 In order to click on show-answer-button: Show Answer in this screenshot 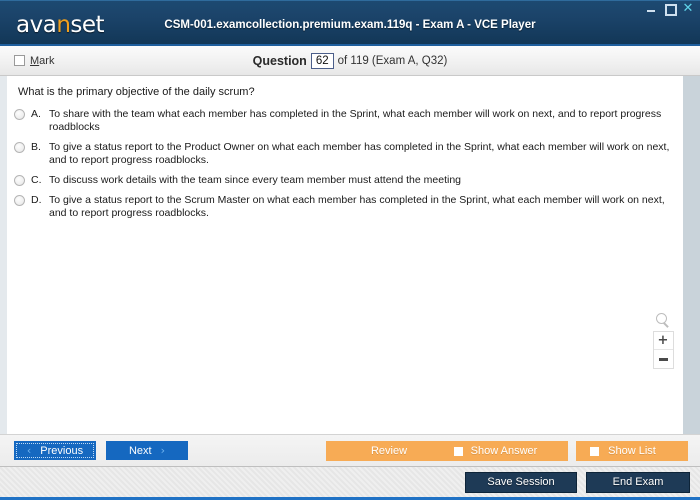, I will do `click(504, 450)`.